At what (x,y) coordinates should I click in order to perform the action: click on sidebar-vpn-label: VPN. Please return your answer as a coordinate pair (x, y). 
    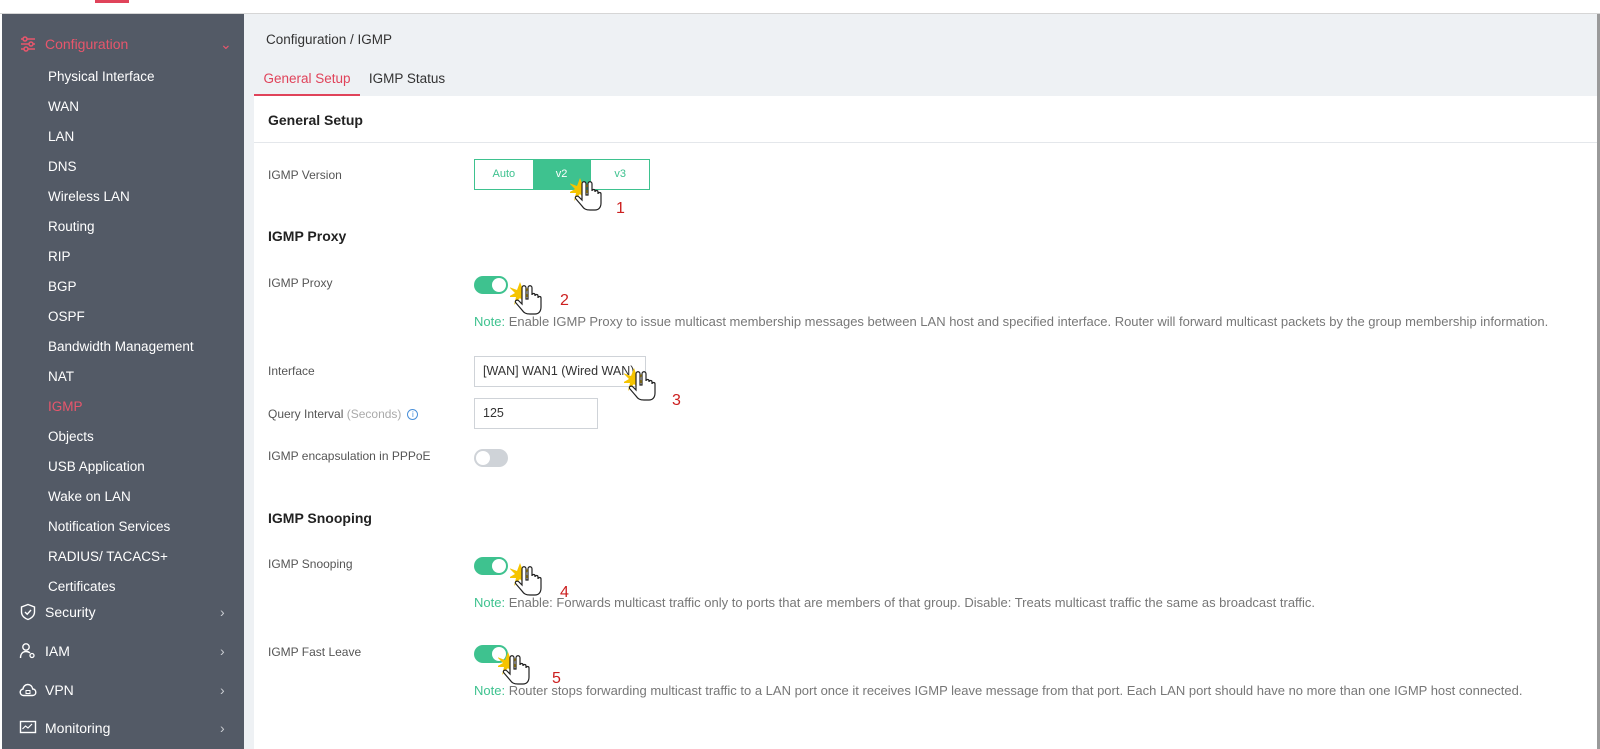
    Looking at the image, I should click on (59, 690).